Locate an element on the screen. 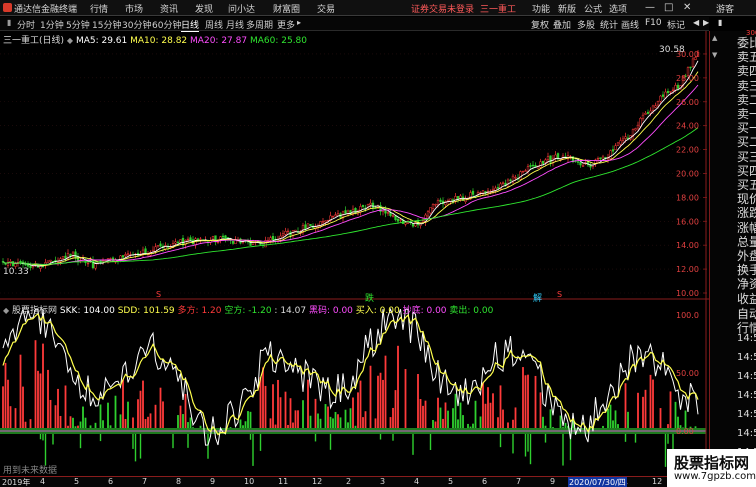 Image resolution: width=756 pixels, height=487 pixels. menu-formula: 公式 is located at coordinates (593, 8).